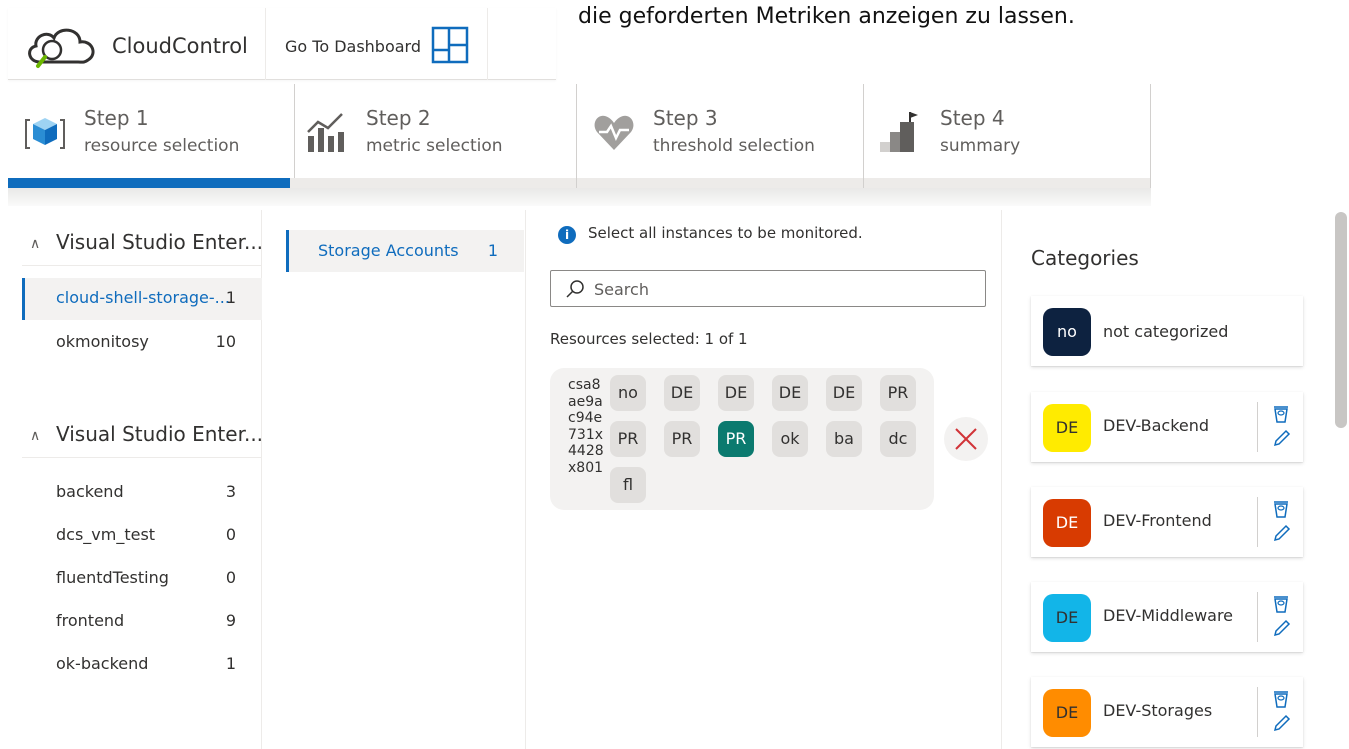 The image size is (1349, 749). What do you see at coordinates (844, 439) in the screenshot?
I see `category-tag-button: ba` at bounding box center [844, 439].